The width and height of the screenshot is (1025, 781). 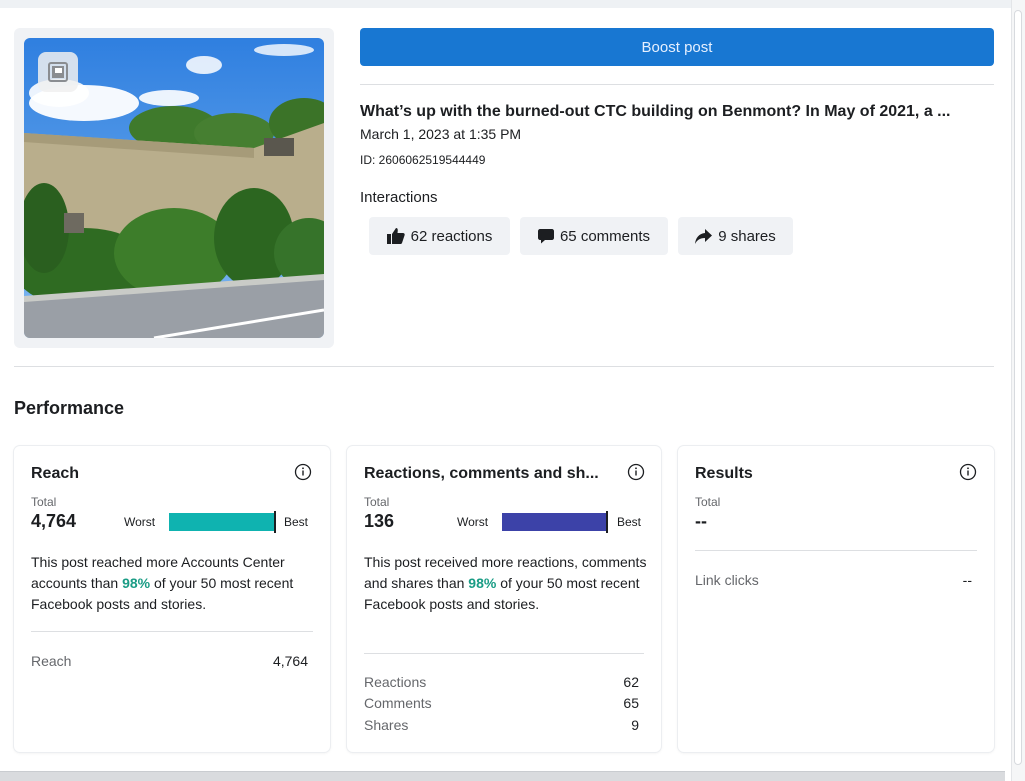 I want to click on horizontal-scrollbar, so click(x=502, y=776).